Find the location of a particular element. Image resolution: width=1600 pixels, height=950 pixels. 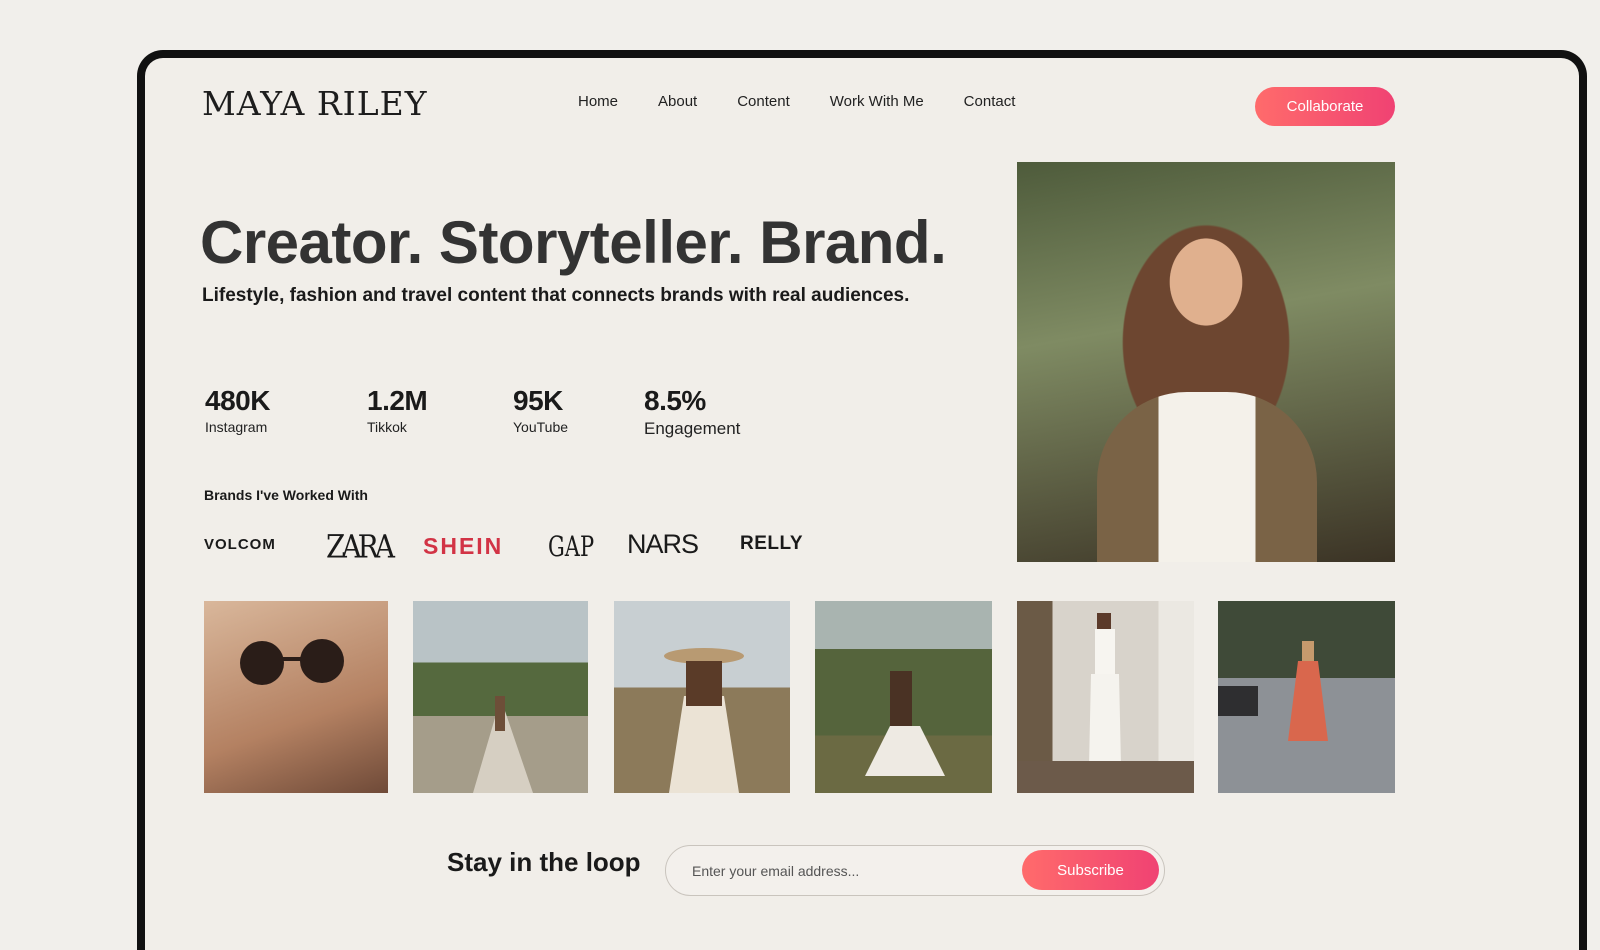

path-walker-icon is located at coordinates (503, 744).